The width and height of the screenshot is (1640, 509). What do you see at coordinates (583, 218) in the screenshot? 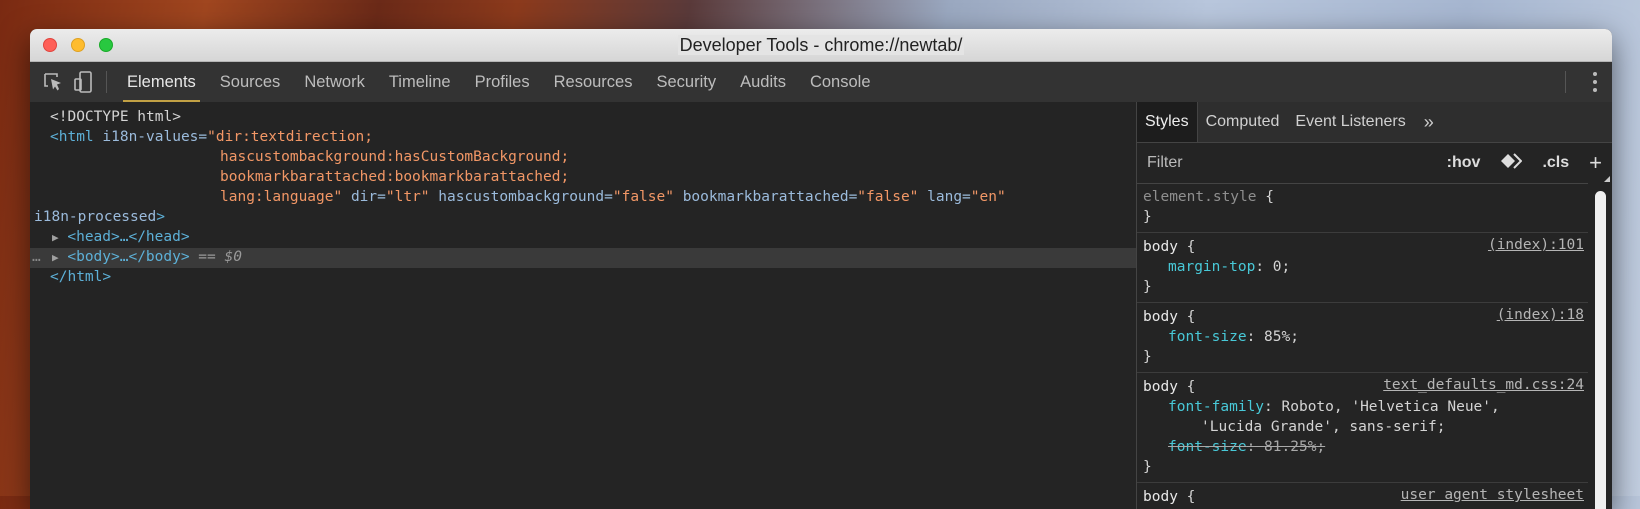
I see `attr-continuation: i18n-processed>` at bounding box center [583, 218].